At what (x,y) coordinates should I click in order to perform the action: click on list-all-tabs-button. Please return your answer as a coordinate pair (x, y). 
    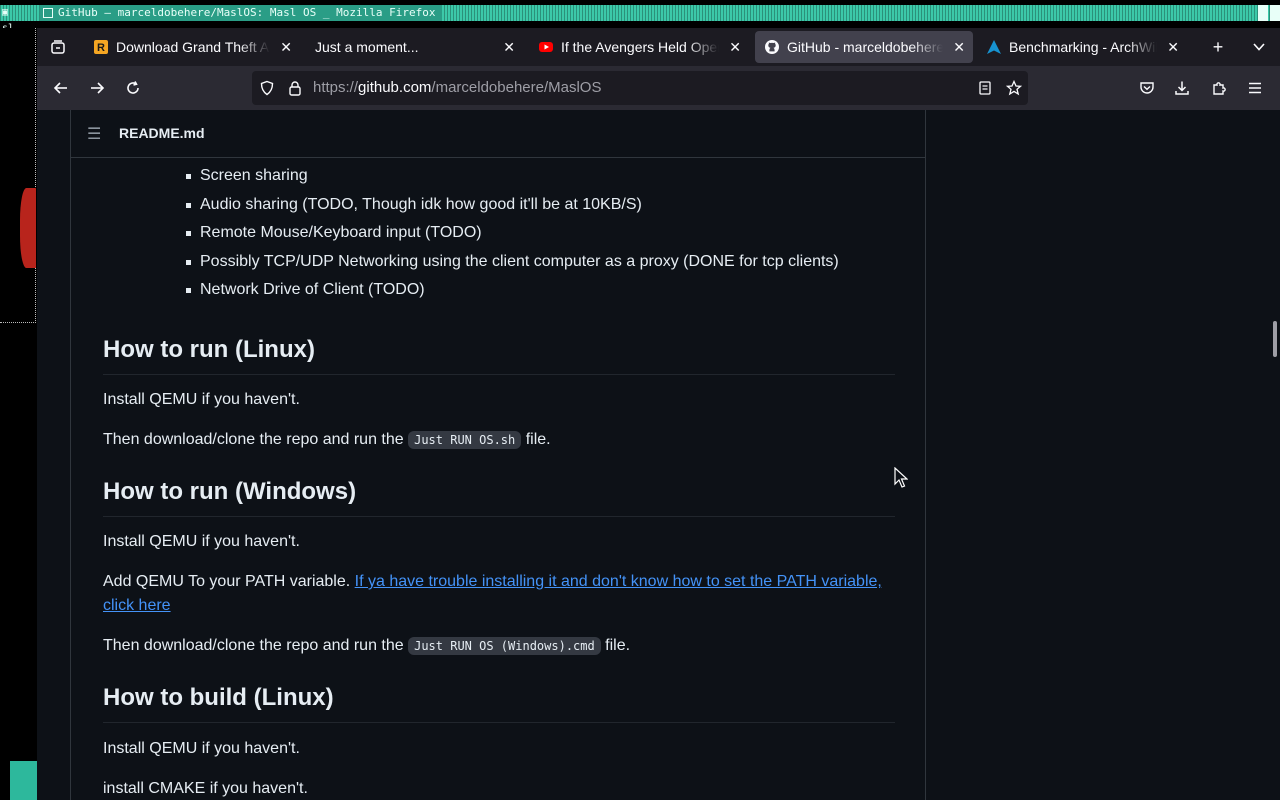
    Looking at the image, I should click on (1259, 47).